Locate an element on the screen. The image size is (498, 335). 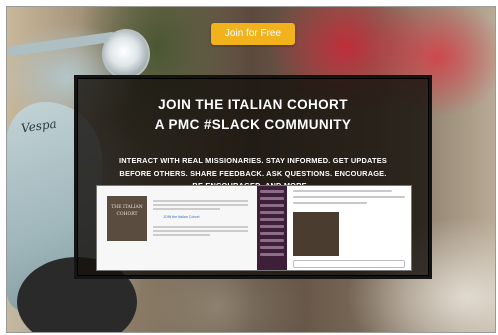
promo-title-line1: JOIN THE ITALIAN COHORT is located at coordinates (253, 104).